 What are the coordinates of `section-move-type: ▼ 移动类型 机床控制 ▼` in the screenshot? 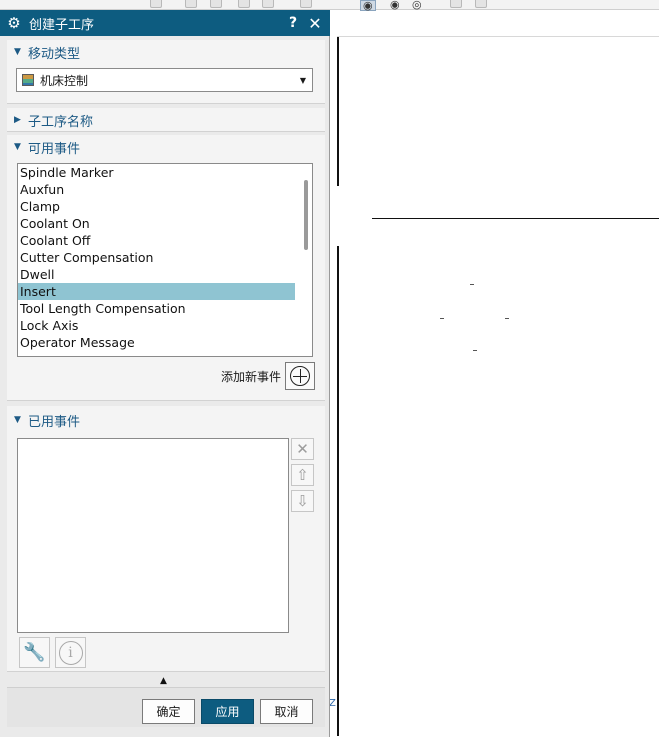 It's located at (166, 72).